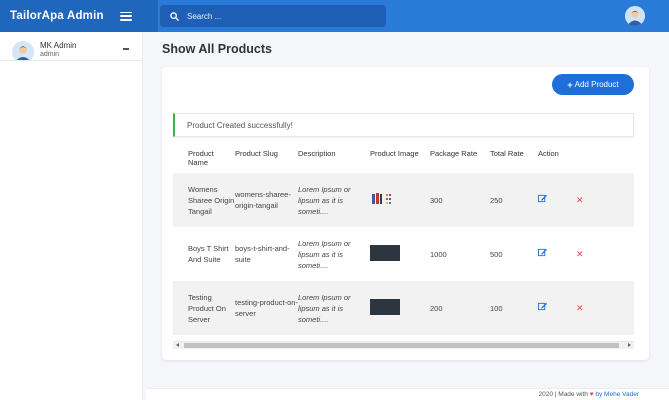  I want to click on brand-title: TailorApa Admin, so click(57, 16).